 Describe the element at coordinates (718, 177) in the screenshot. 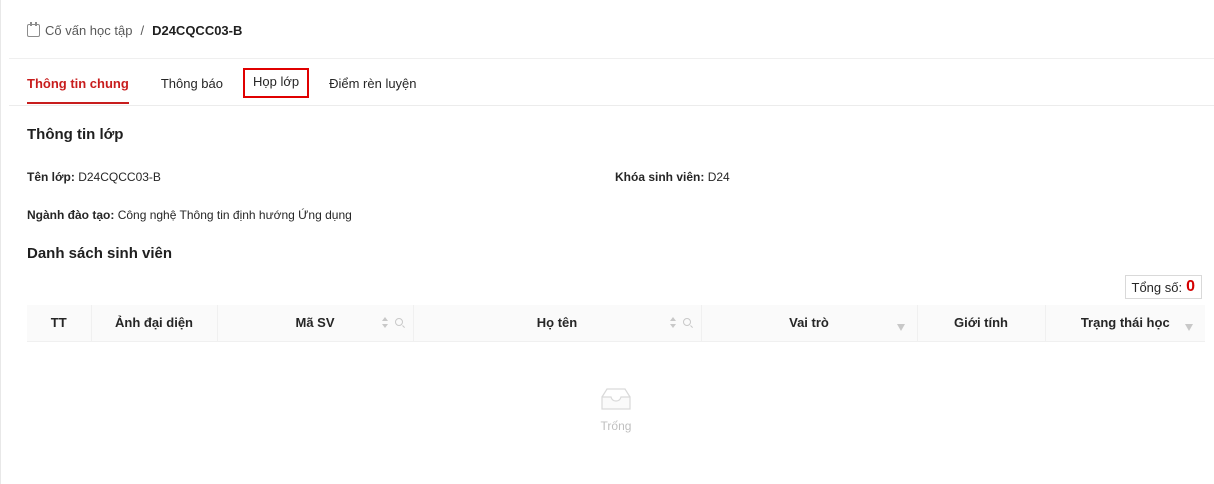

I see `cohort-value: D24` at that location.